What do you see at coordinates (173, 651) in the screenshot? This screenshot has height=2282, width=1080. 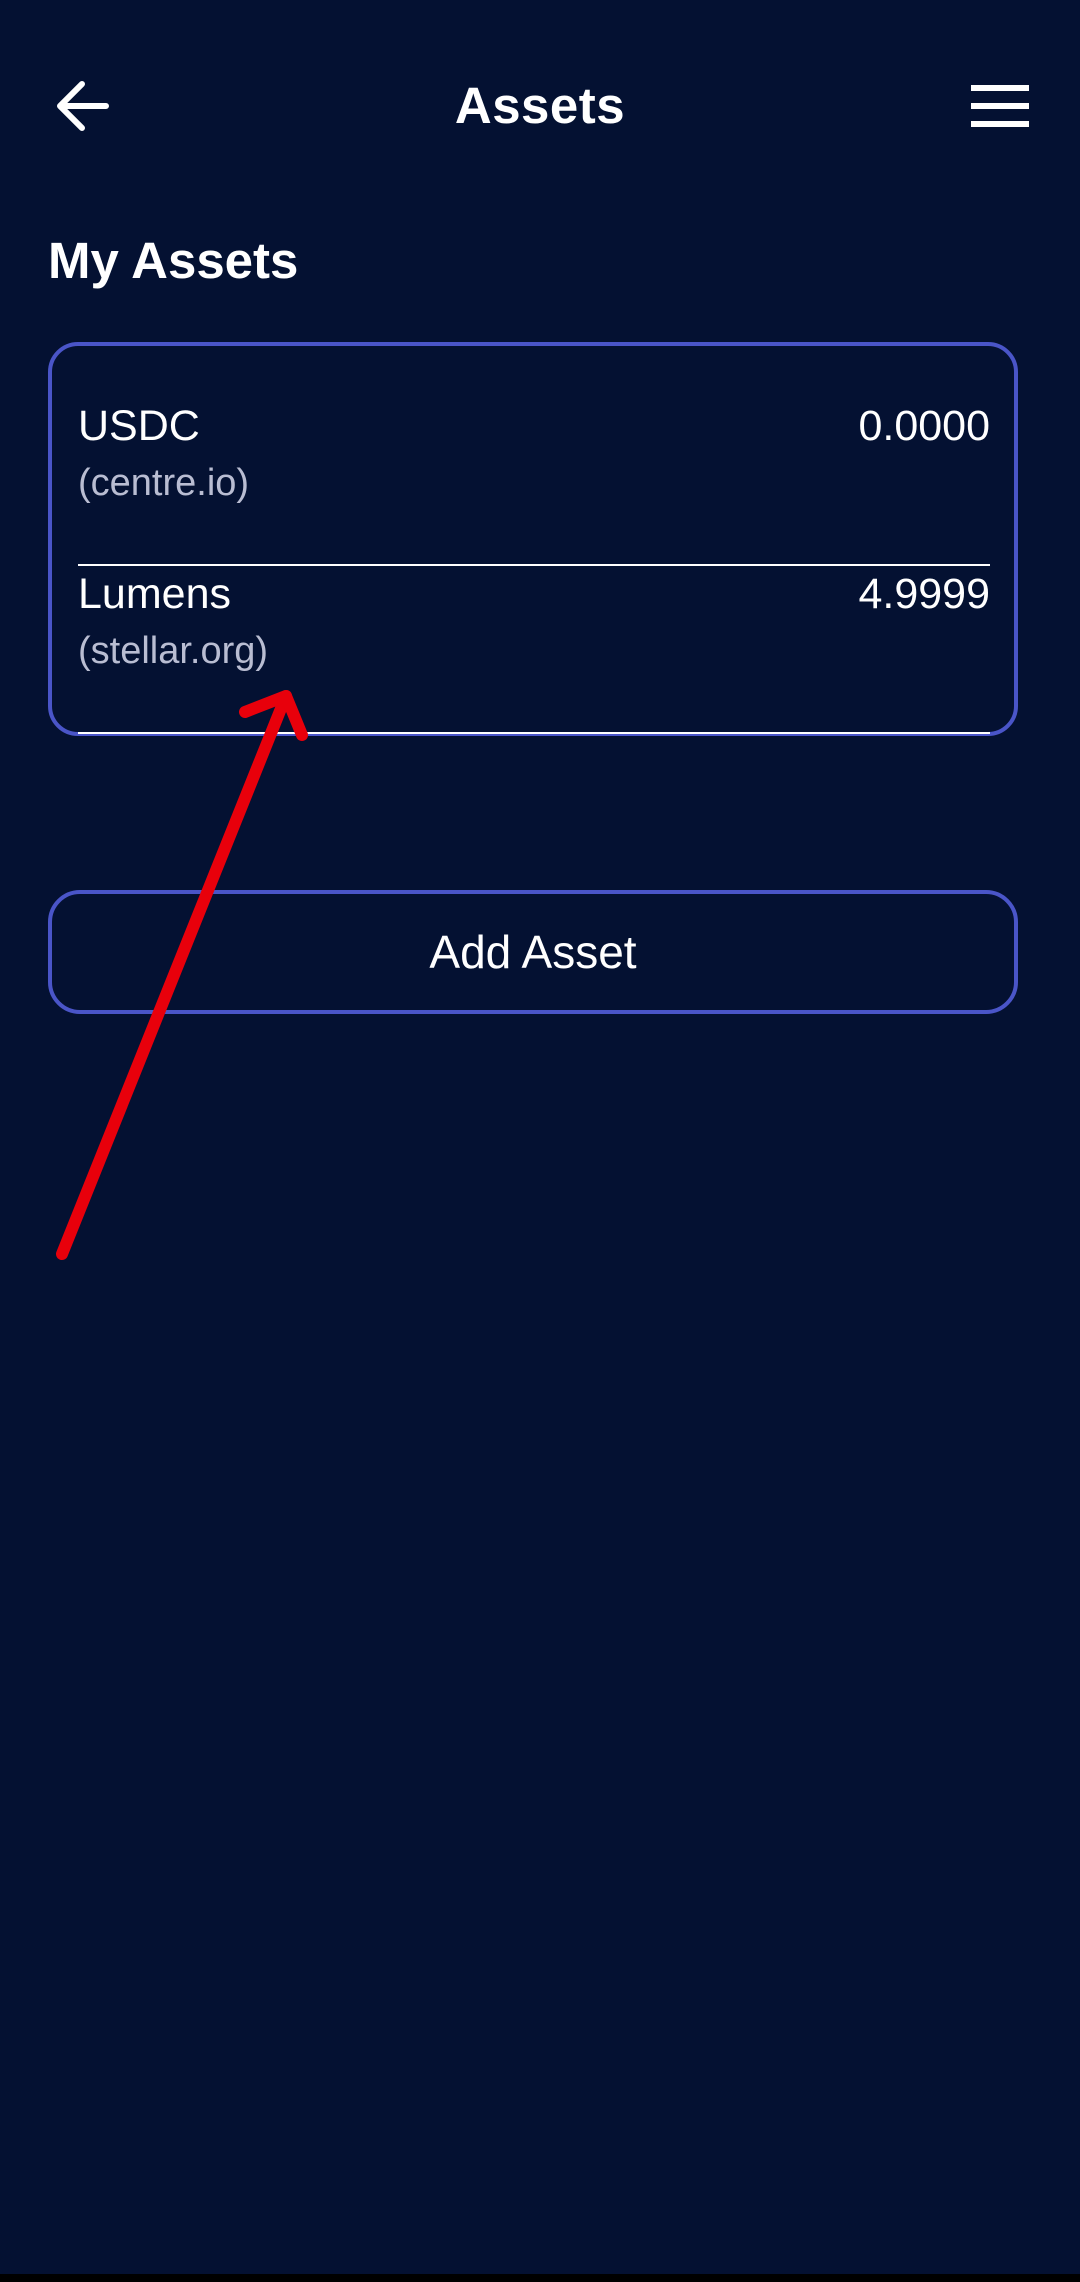 I see `asset-domain: (stellar.org)` at bounding box center [173, 651].